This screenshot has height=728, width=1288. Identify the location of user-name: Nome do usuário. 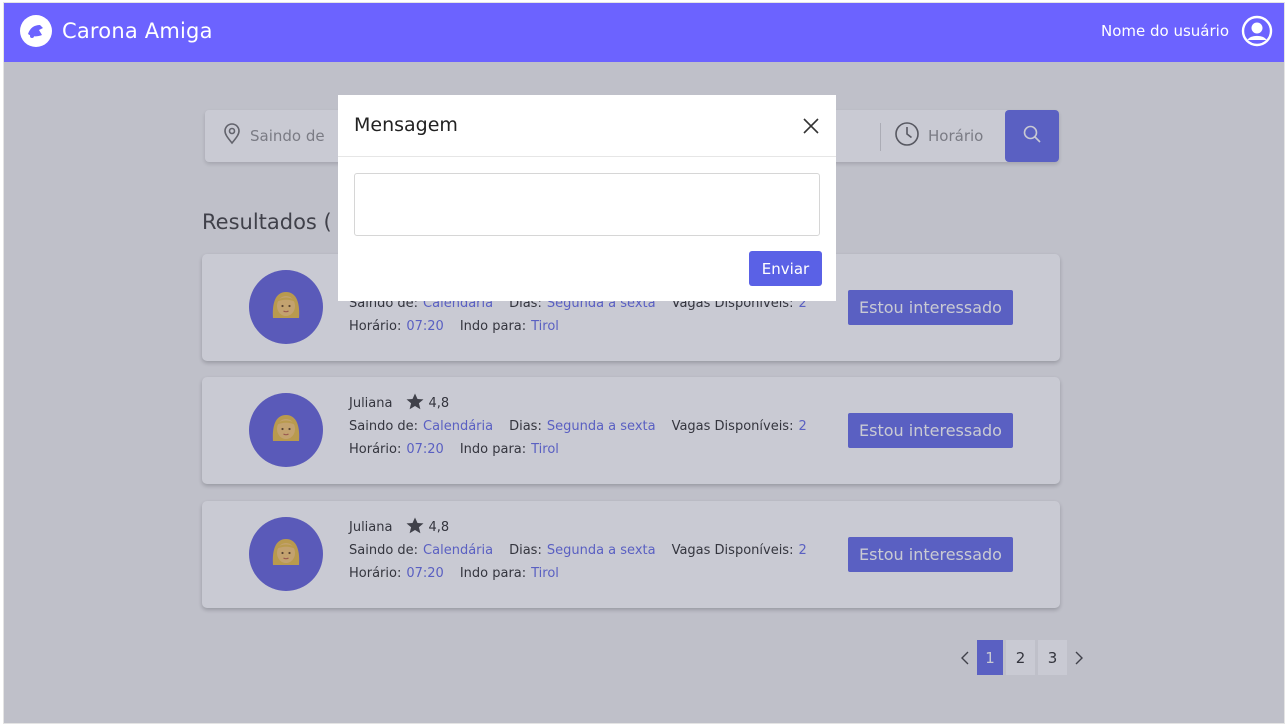
(1164, 31).